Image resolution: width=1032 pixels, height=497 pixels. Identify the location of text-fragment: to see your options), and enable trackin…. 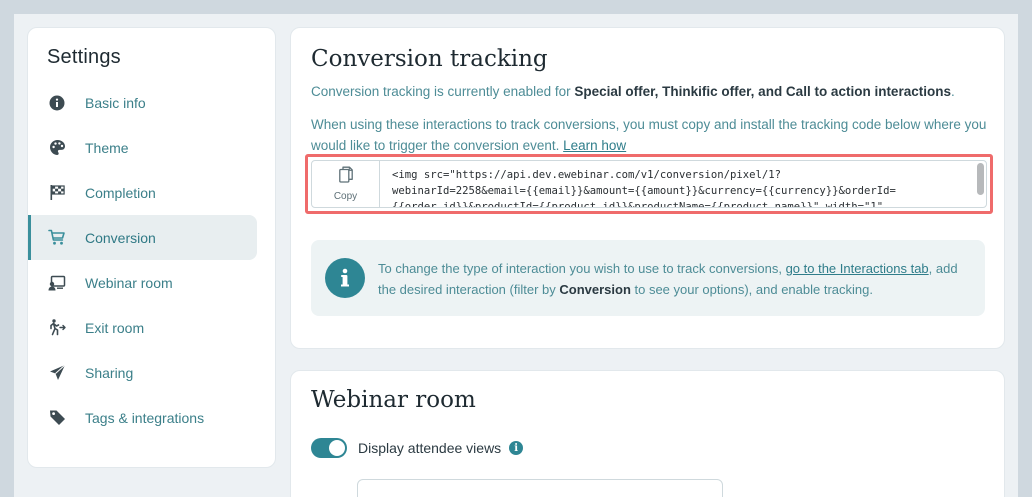
(751, 289).